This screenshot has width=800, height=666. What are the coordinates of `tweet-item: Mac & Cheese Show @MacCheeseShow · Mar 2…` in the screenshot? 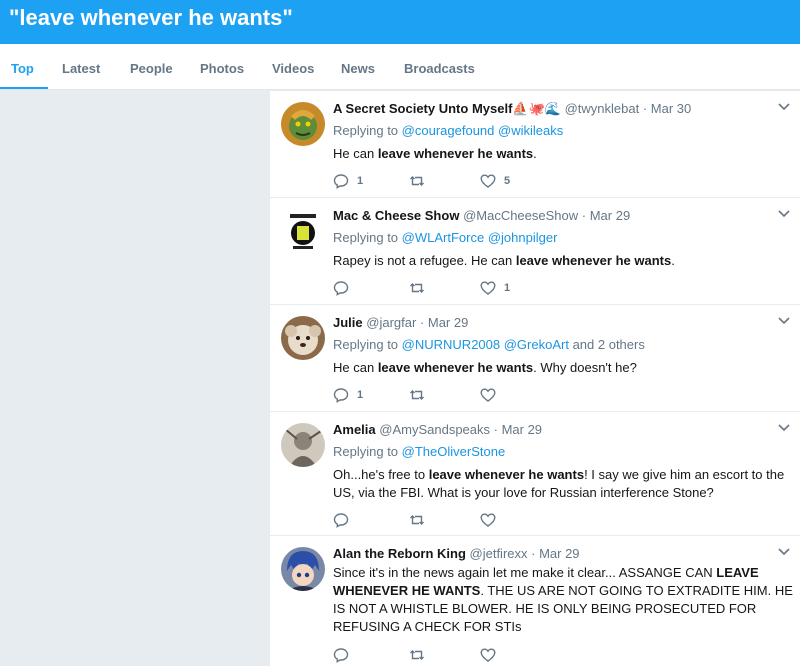 It's located at (535, 251).